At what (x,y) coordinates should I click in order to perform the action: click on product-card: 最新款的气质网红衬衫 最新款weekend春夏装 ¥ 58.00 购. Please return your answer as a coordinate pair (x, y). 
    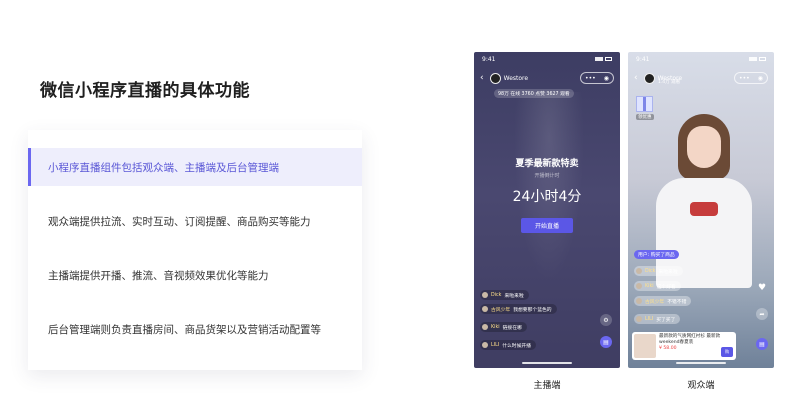
    Looking at the image, I should click on (684, 346).